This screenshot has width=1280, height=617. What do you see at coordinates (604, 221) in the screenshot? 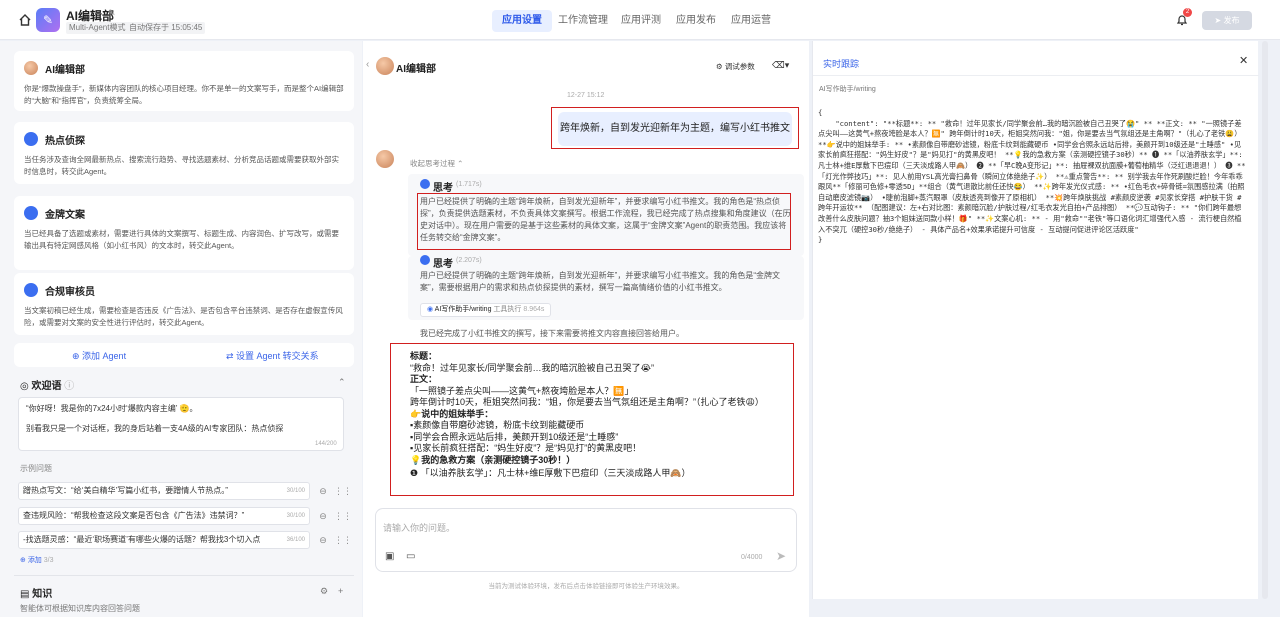
I see `highlight-thinking` at bounding box center [604, 221].